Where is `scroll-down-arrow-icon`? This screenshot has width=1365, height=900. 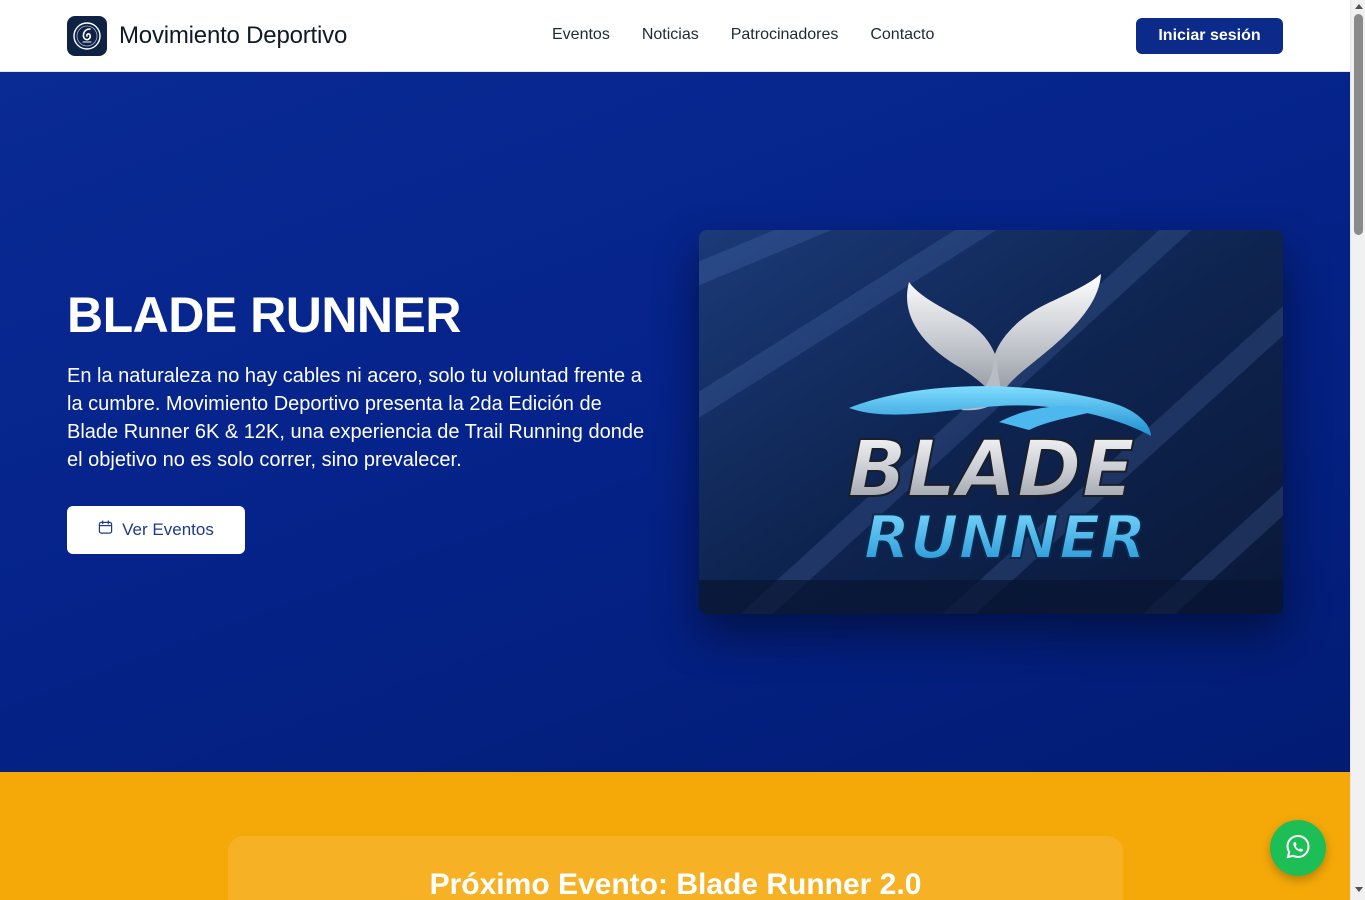
scroll-down-arrow-icon is located at coordinates (1359, 889).